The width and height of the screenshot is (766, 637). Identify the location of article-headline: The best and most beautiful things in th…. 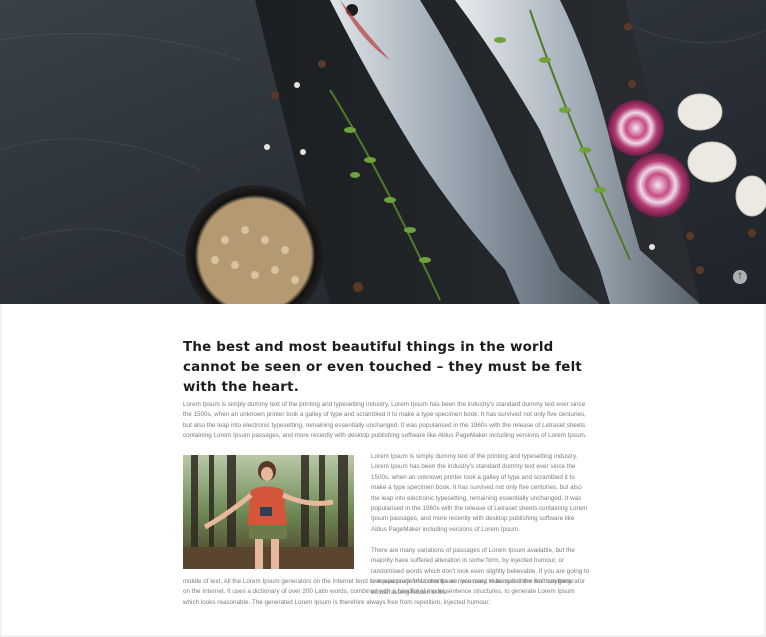
(382, 367).